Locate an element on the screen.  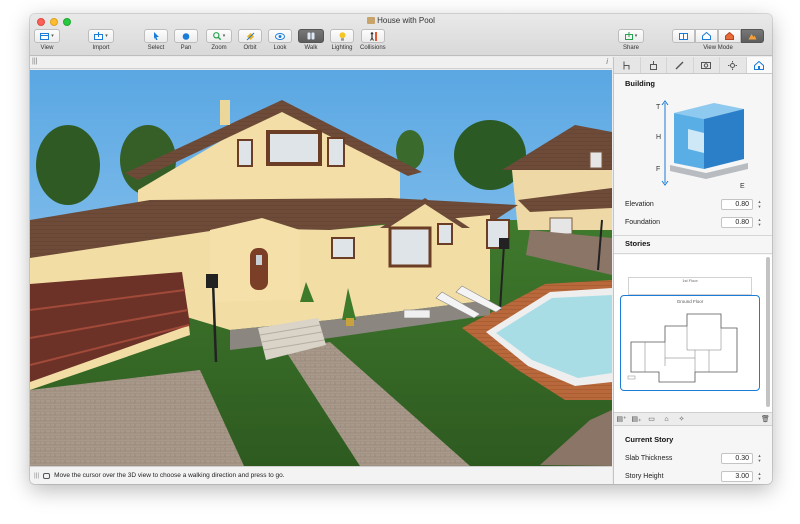
building-diagram: T H F E is located at coordinates (702, 145).